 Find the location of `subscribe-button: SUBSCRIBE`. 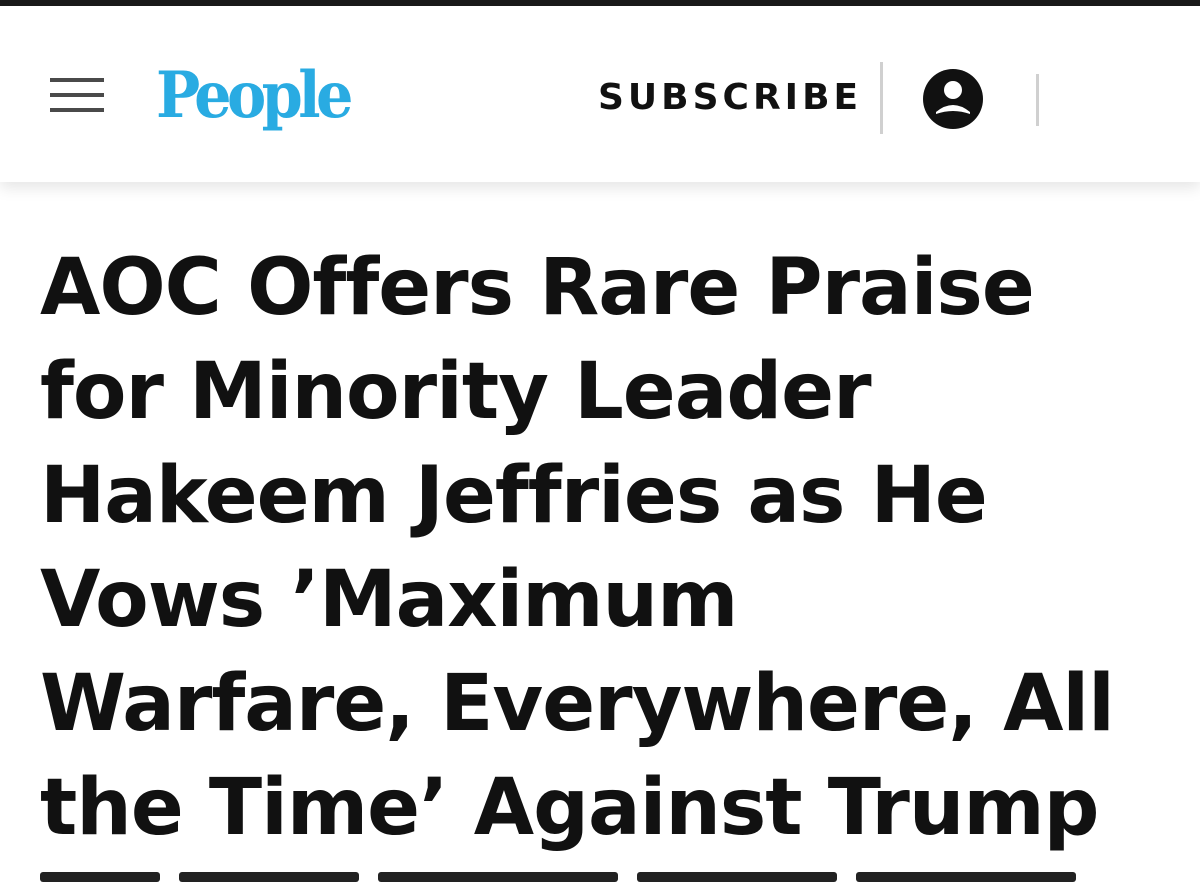

subscribe-button: SUBSCRIBE is located at coordinates (730, 98).